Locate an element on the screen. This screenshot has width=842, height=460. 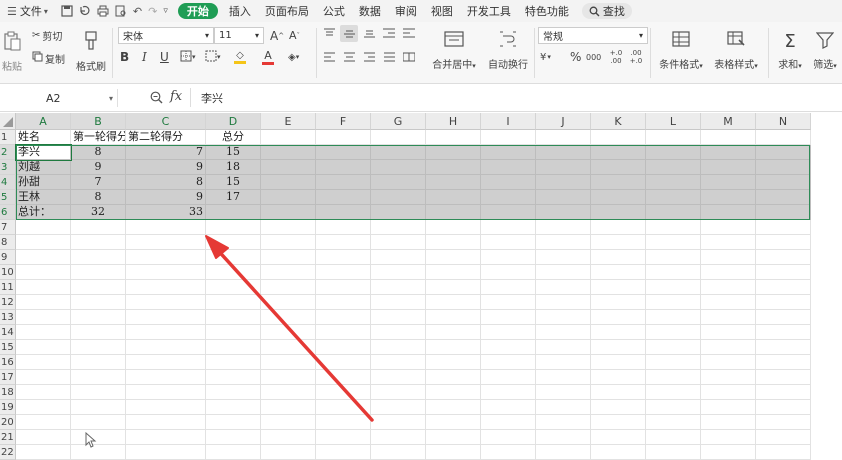
cell-d14 is located at coordinates (233, 332).